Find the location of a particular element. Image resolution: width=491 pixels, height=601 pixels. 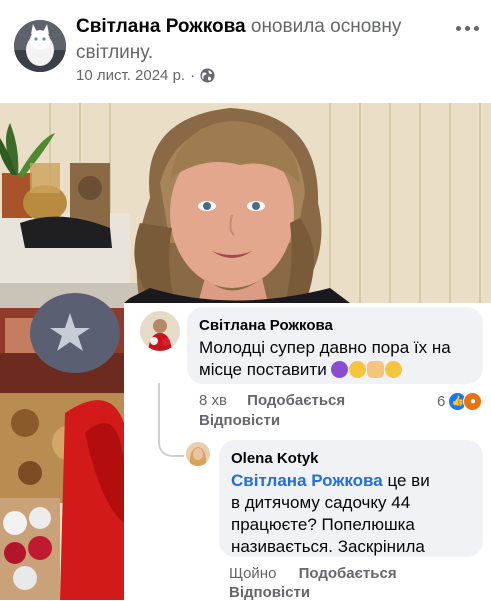

reaction-count: 6 is located at coordinates (441, 401).